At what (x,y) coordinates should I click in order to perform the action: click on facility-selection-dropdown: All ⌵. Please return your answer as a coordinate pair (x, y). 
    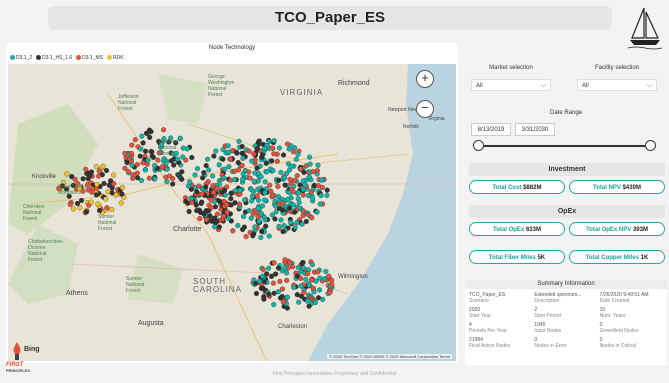
    Looking at the image, I should click on (617, 85).